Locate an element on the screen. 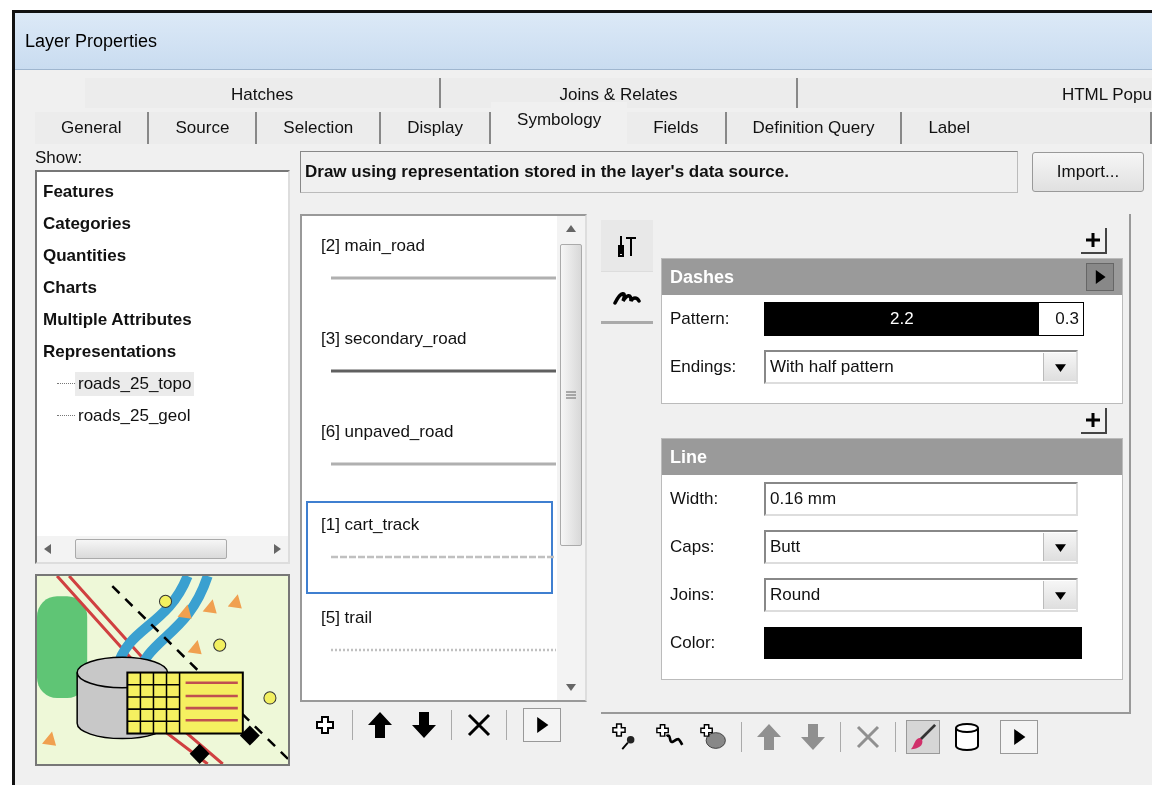 This screenshot has width=1152, height=785. rule-label: [3] secondary_road is located at coordinates (394, 339).